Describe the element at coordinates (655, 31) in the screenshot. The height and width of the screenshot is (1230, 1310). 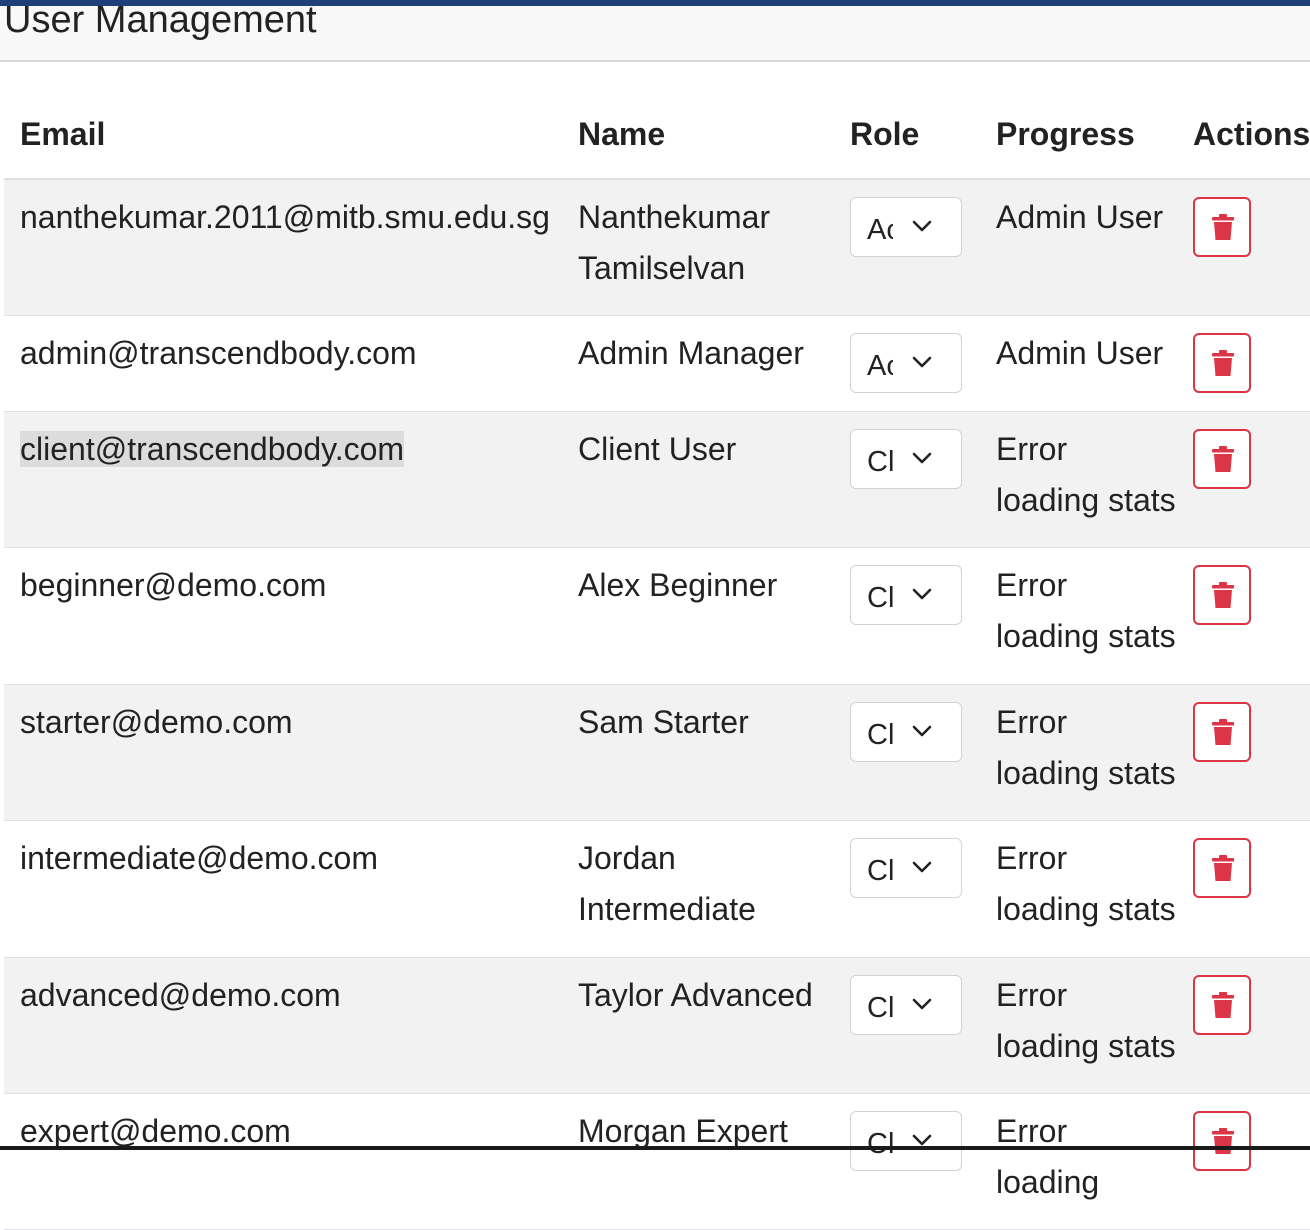
I see `page-header: User Management` at that location.